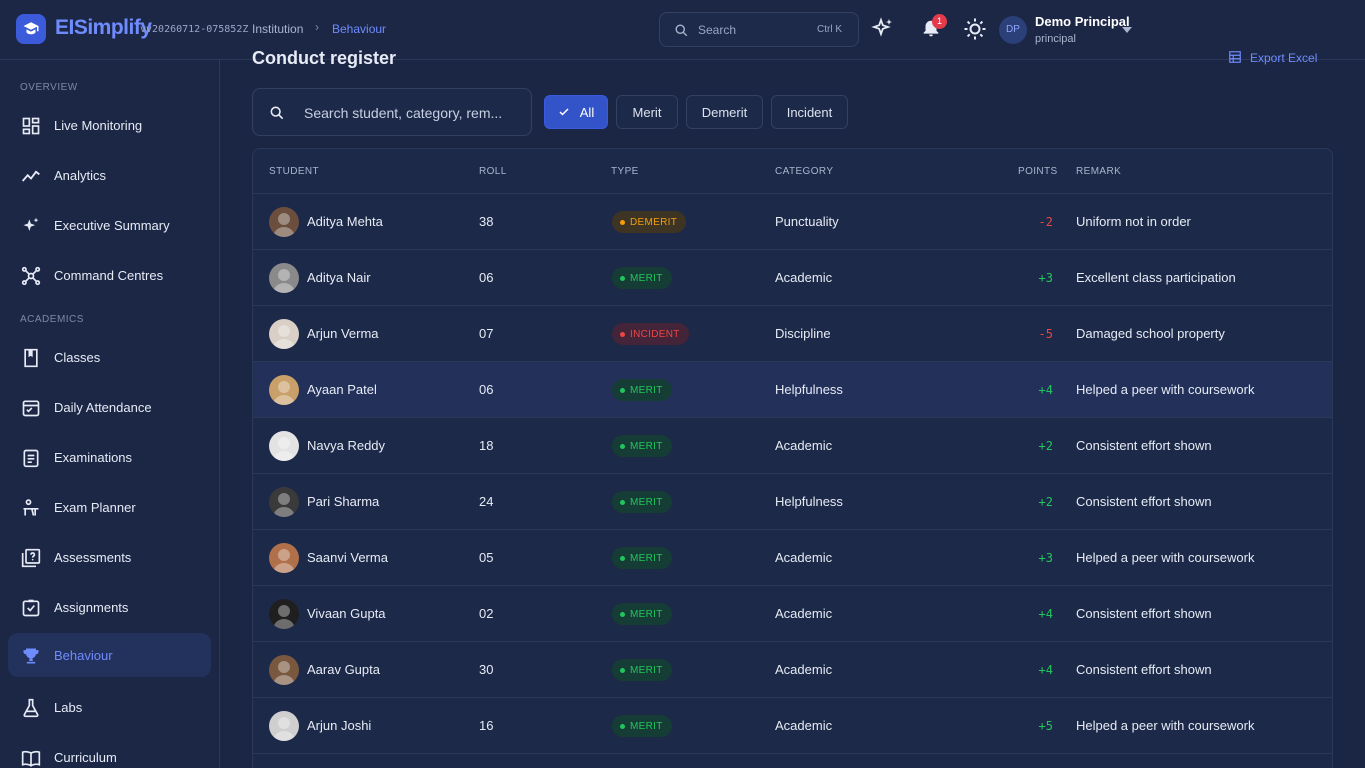 The height and width of the screenshot is (768, 1365). I want to click on remark: Consistent effort shown, so click(1144, 501).